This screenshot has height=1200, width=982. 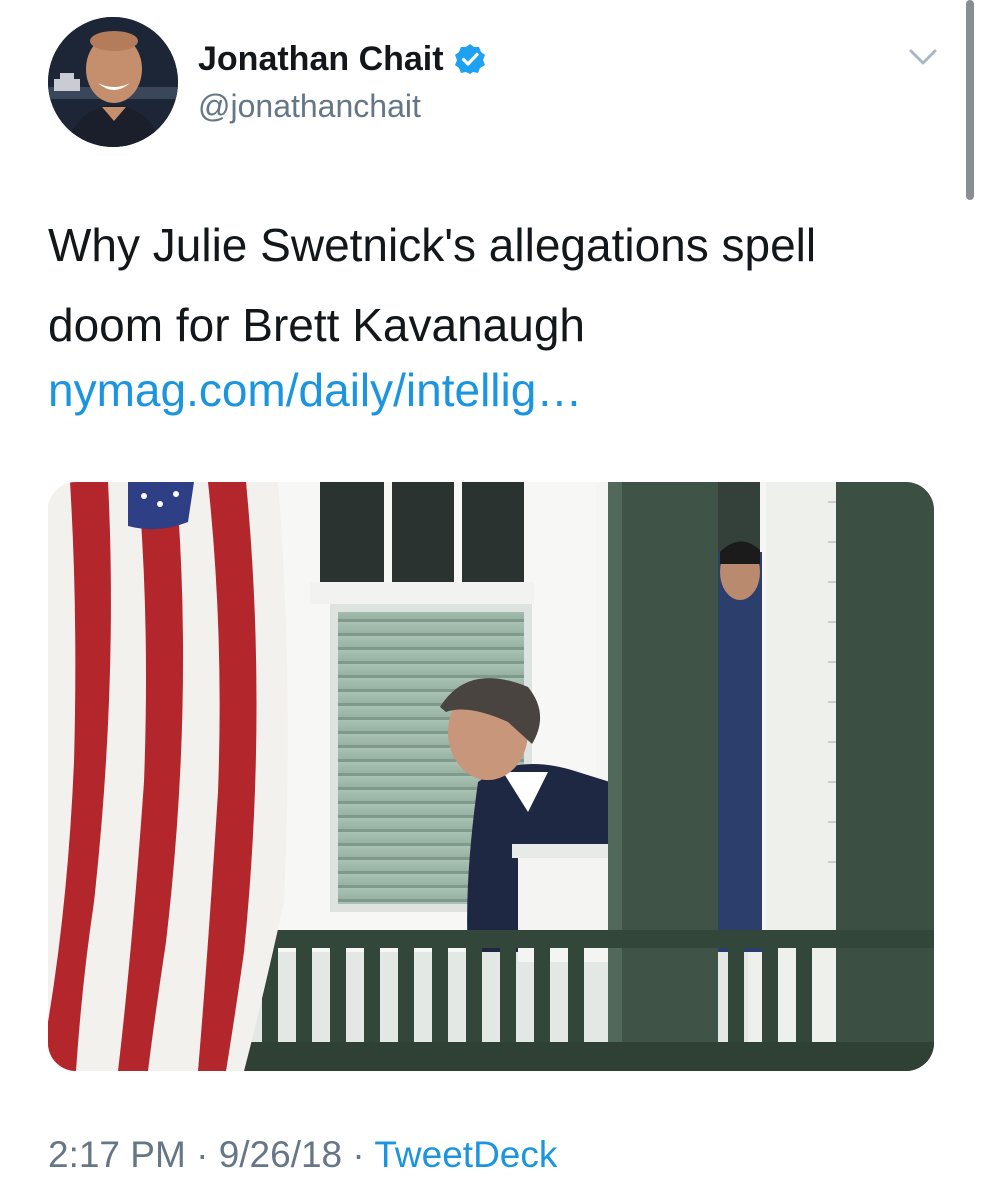 I want to click on author-name-row: Jonathan Chait, so click(x=342, y=59).